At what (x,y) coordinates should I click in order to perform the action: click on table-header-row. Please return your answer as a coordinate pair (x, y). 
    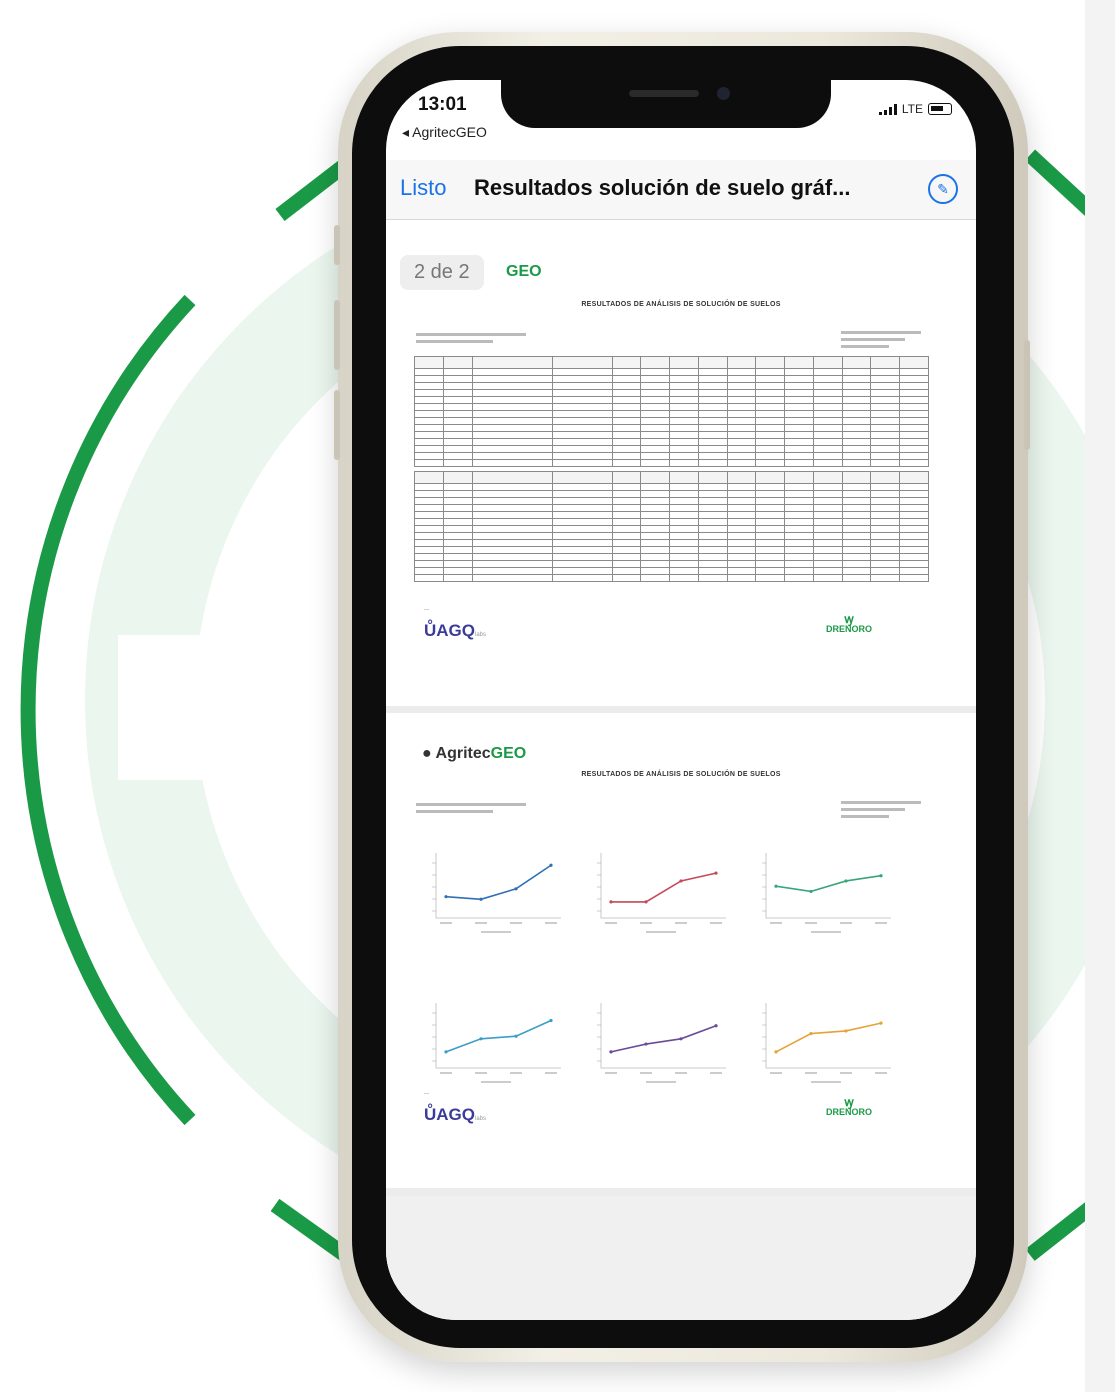
    Looking at the image, I should click on (671, 477).